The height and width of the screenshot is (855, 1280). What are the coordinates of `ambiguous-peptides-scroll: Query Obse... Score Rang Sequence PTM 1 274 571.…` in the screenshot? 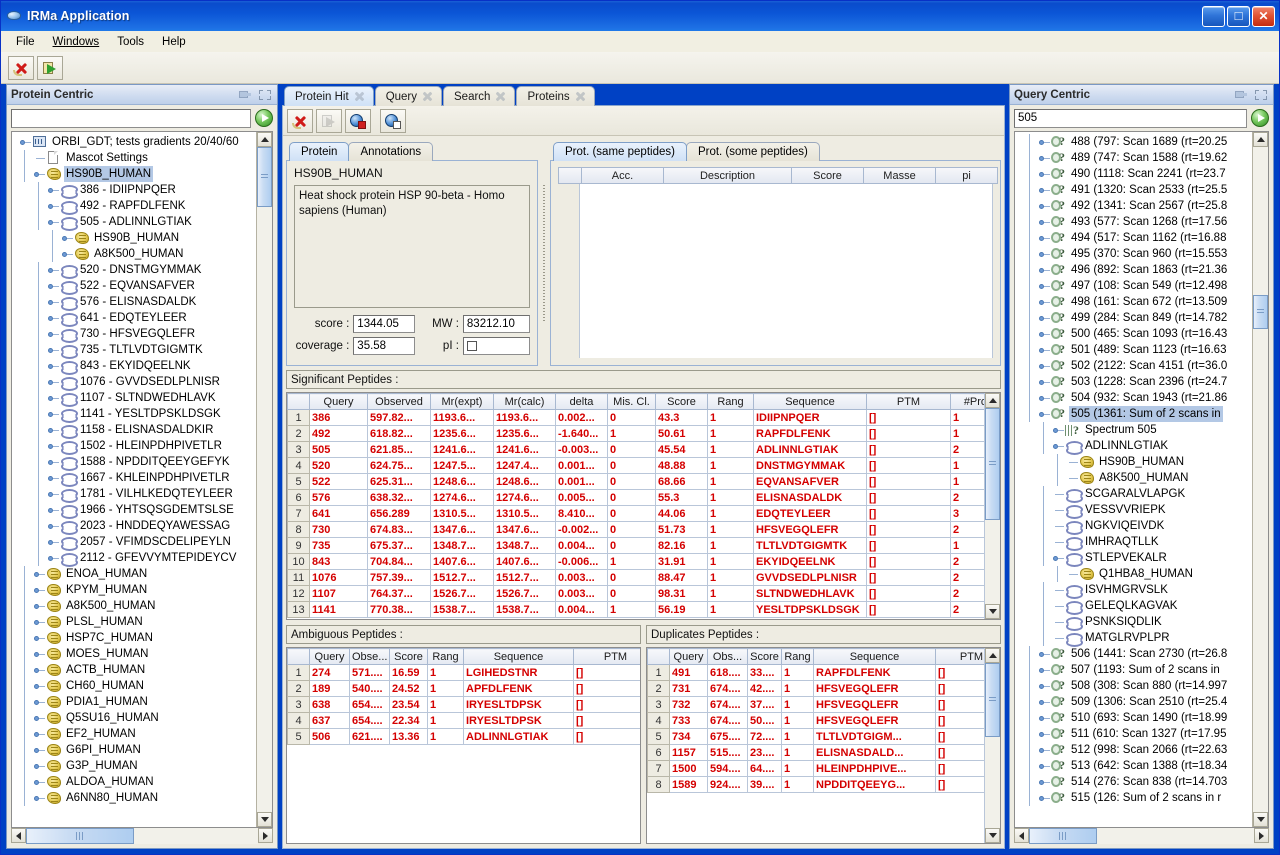 It's located at (463, 745).